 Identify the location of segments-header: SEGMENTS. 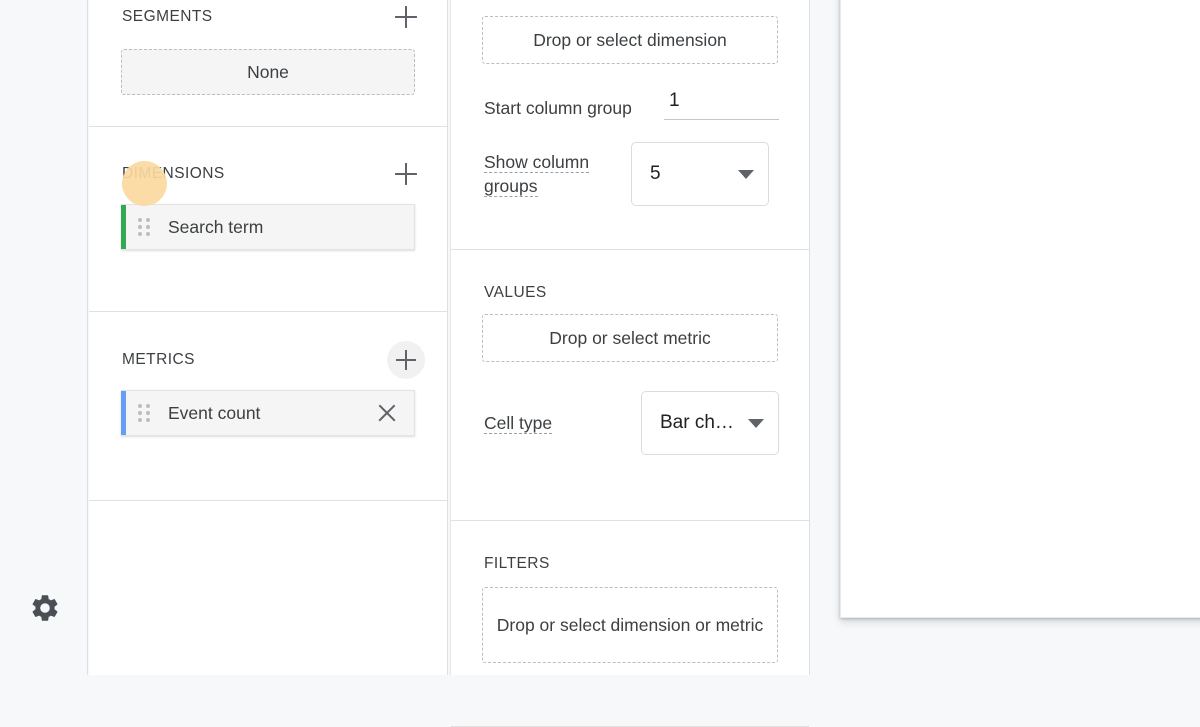
(268, 17).